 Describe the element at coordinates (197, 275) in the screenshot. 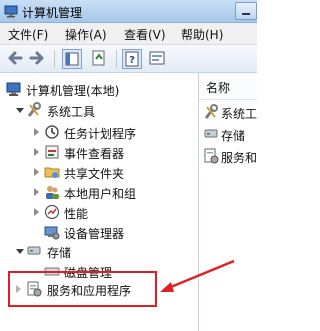

I see `annotation-arrow-icon` at that location.